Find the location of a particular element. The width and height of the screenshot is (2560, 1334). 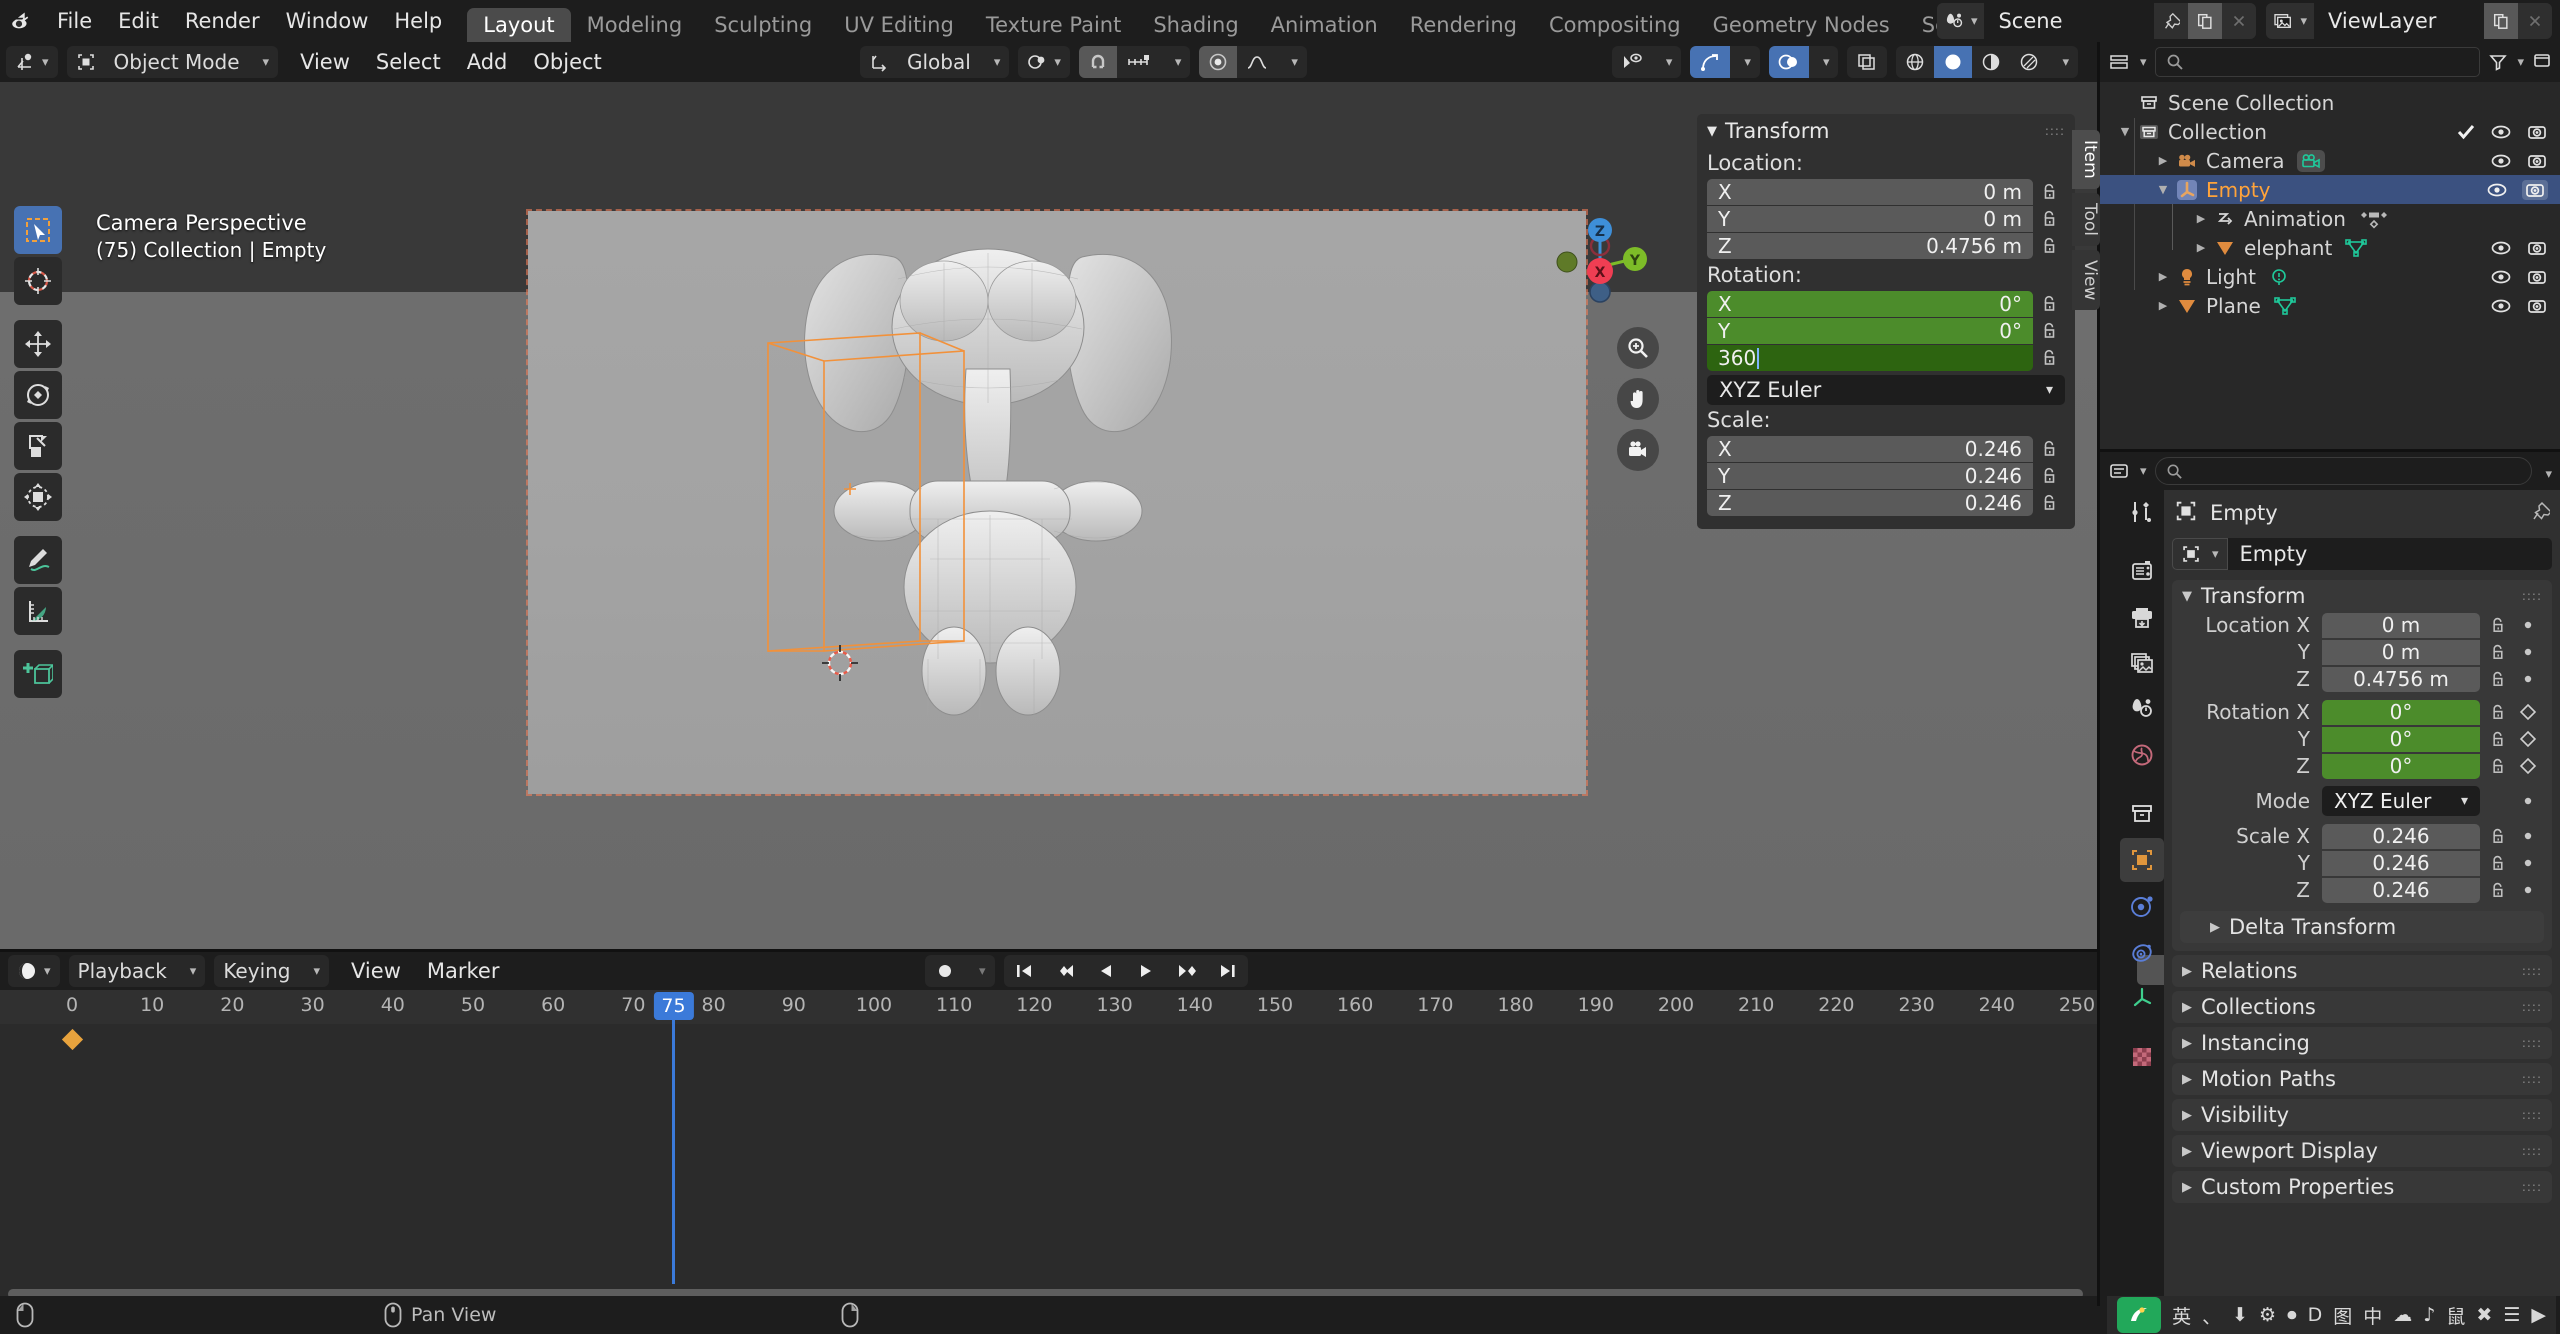

outliner-row-light: ▶ Light is located at coordinates (2330, 276).